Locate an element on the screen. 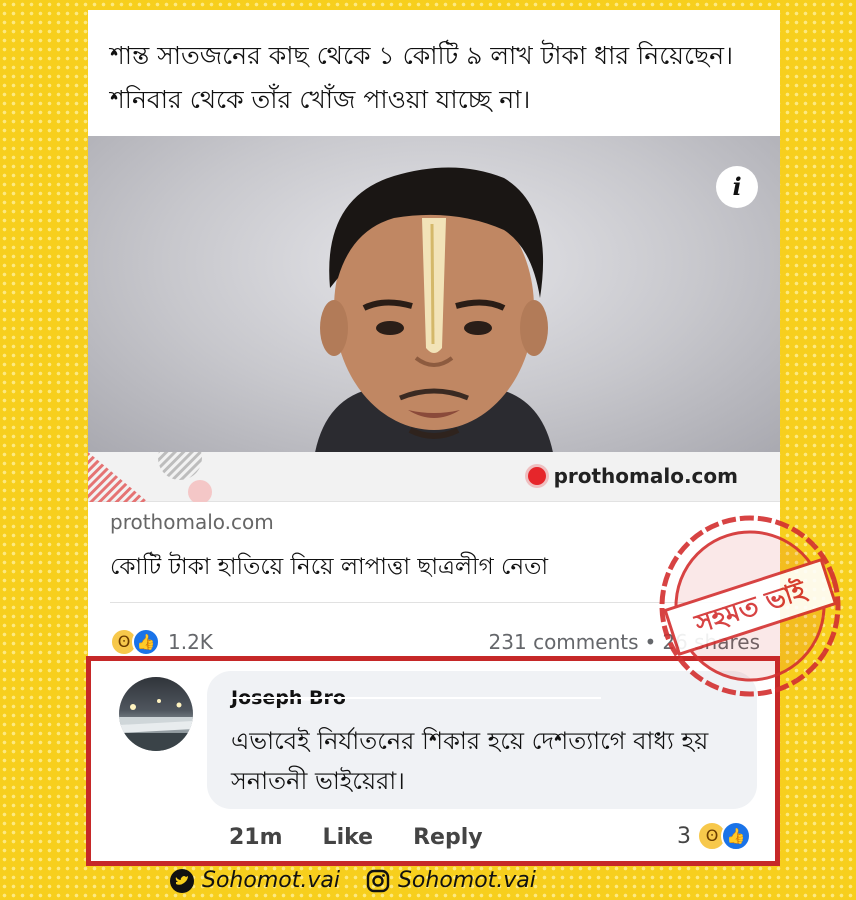 The height and width of the screenshot is (900, 856). instagram-icon is located at coordinates (378, 881).